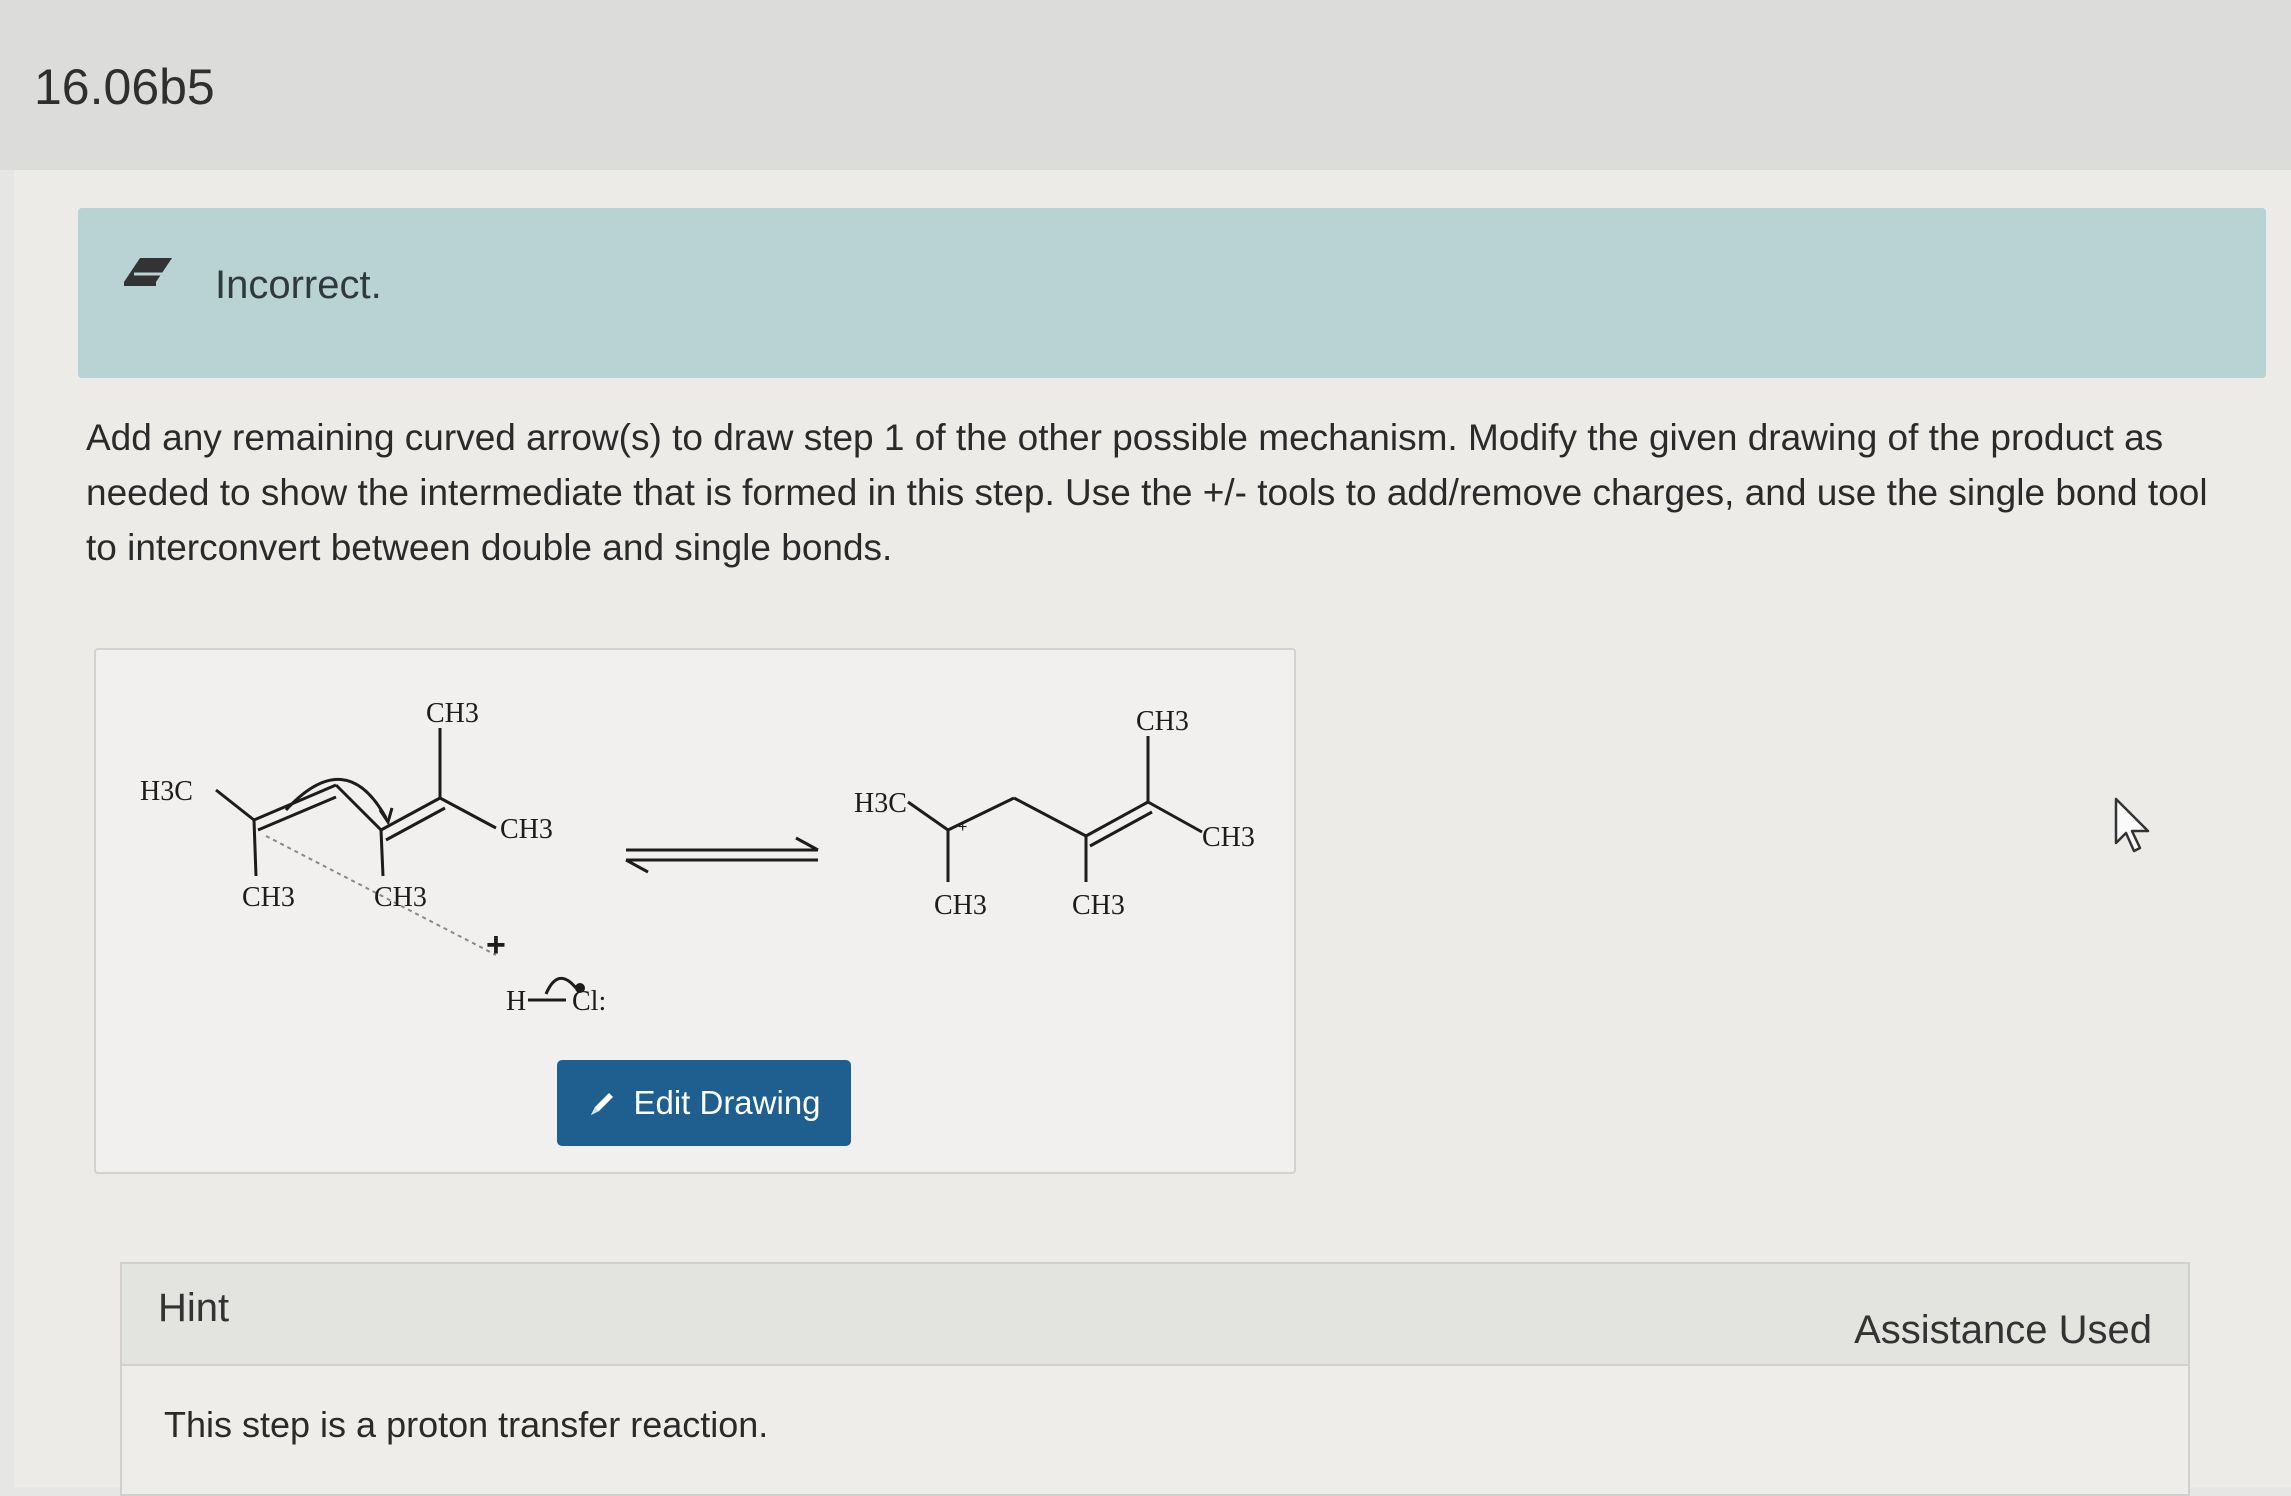  What do you see at coordinates (727, 1102) in the screenshot?
I see `edit-drawing-label: Edit Drawing` at bounding box center [727, 1102].